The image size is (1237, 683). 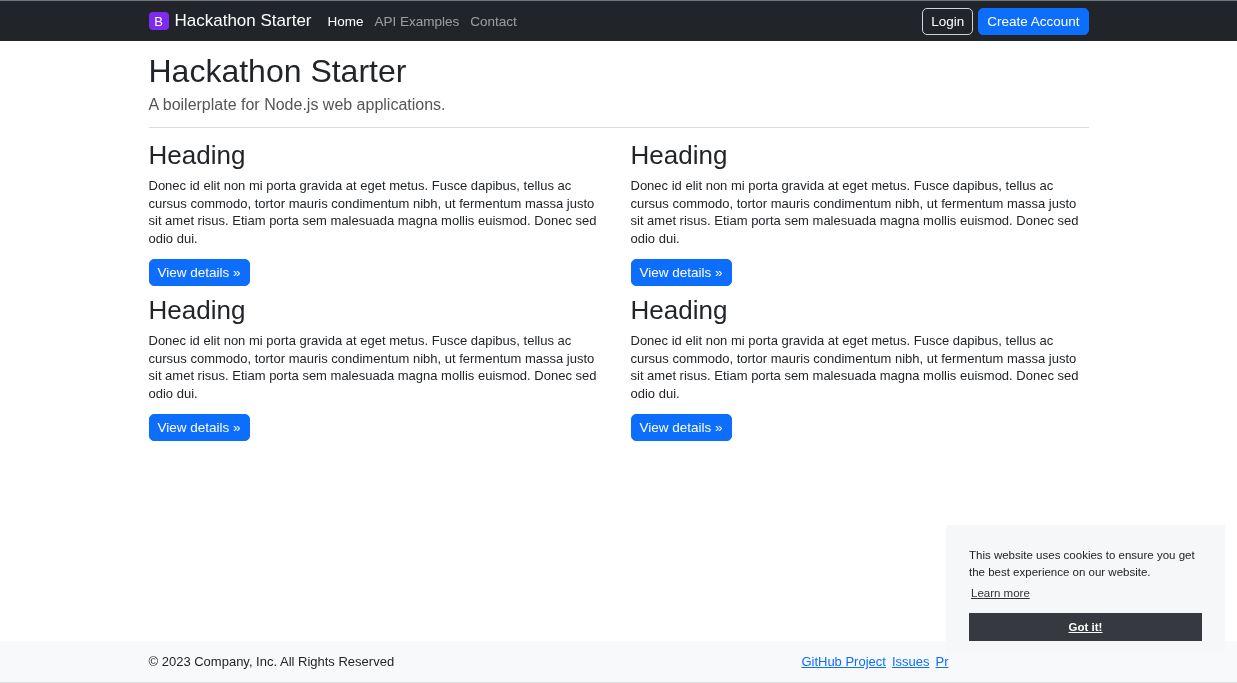 I want to click on login-button: Login, so click(x=948, y=21).